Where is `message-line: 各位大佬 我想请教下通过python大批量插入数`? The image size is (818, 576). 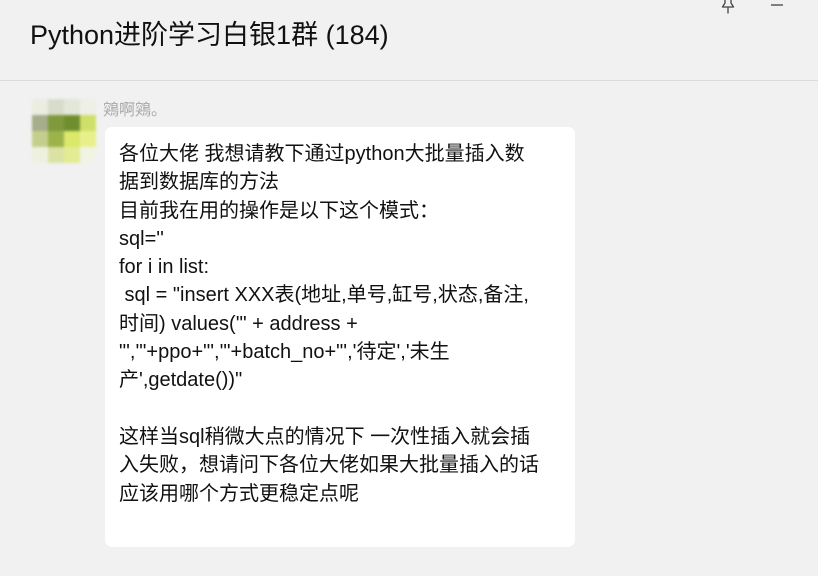
message-line: 各位大佬 我想请教下通过python大批量插入数 is located at coordinates (322, 154).